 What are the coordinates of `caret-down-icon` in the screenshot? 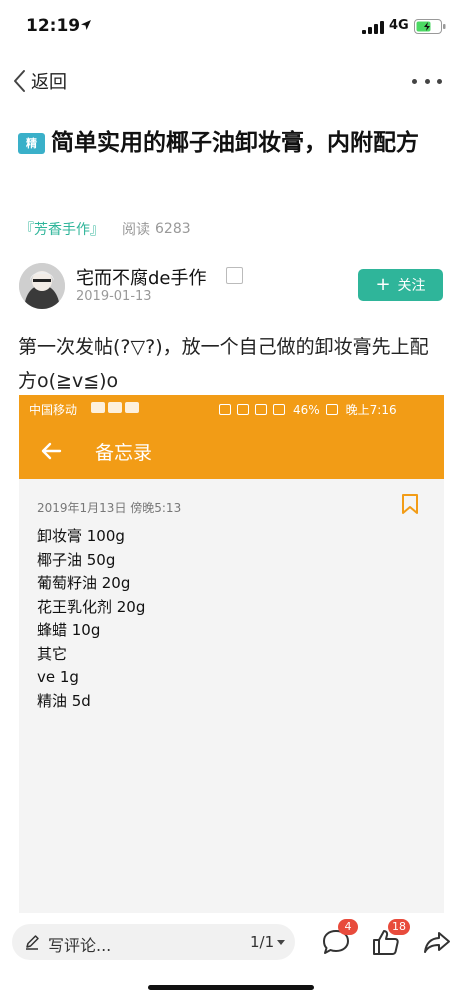 It's located at (281, 942).